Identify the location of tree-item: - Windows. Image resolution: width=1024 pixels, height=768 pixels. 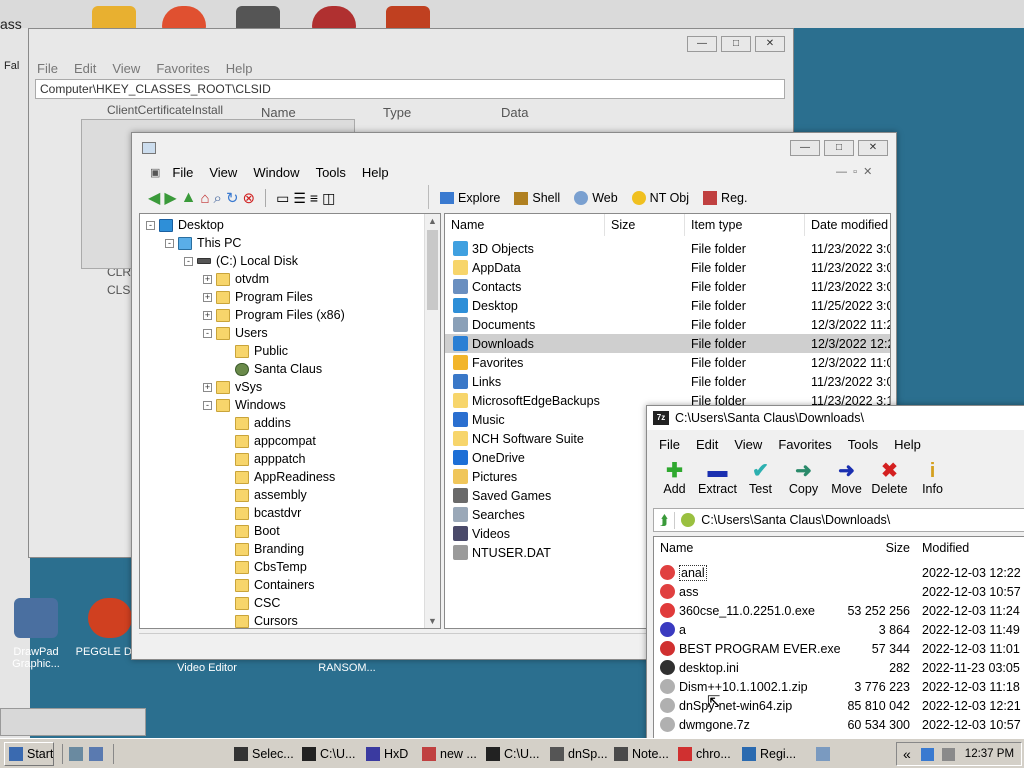
(244, 405).